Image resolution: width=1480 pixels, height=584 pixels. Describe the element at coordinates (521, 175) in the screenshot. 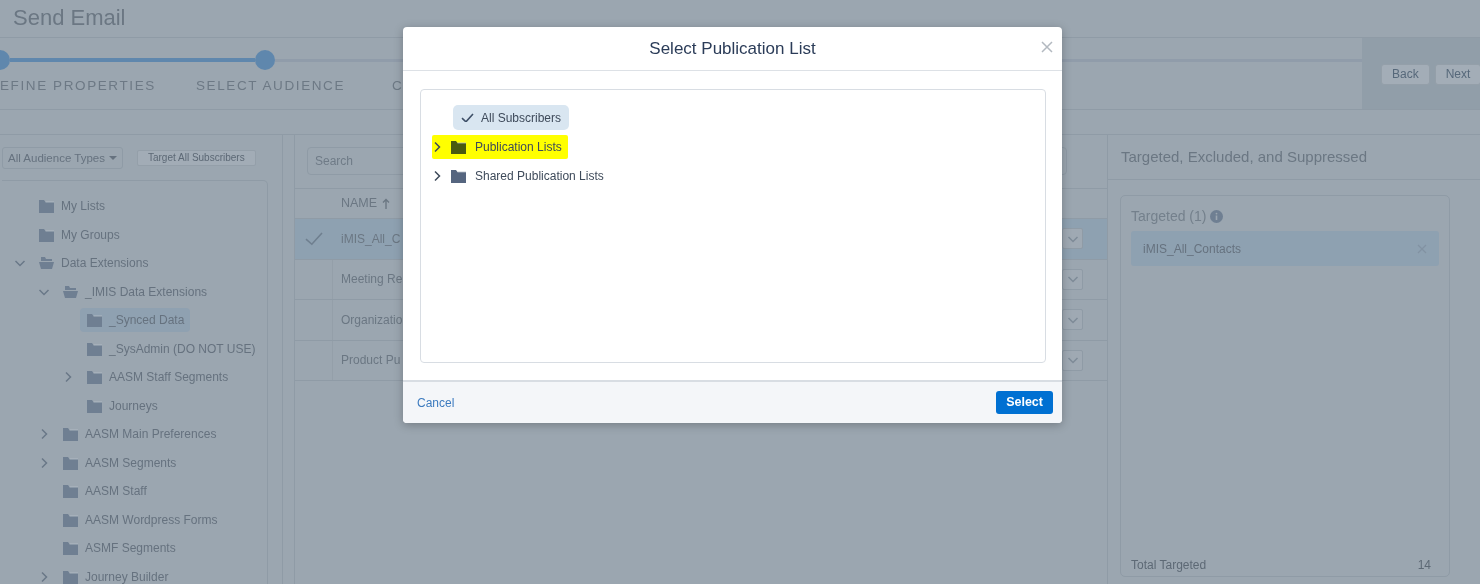

I see `tree-folder: Shared Publication Lists` at that location.